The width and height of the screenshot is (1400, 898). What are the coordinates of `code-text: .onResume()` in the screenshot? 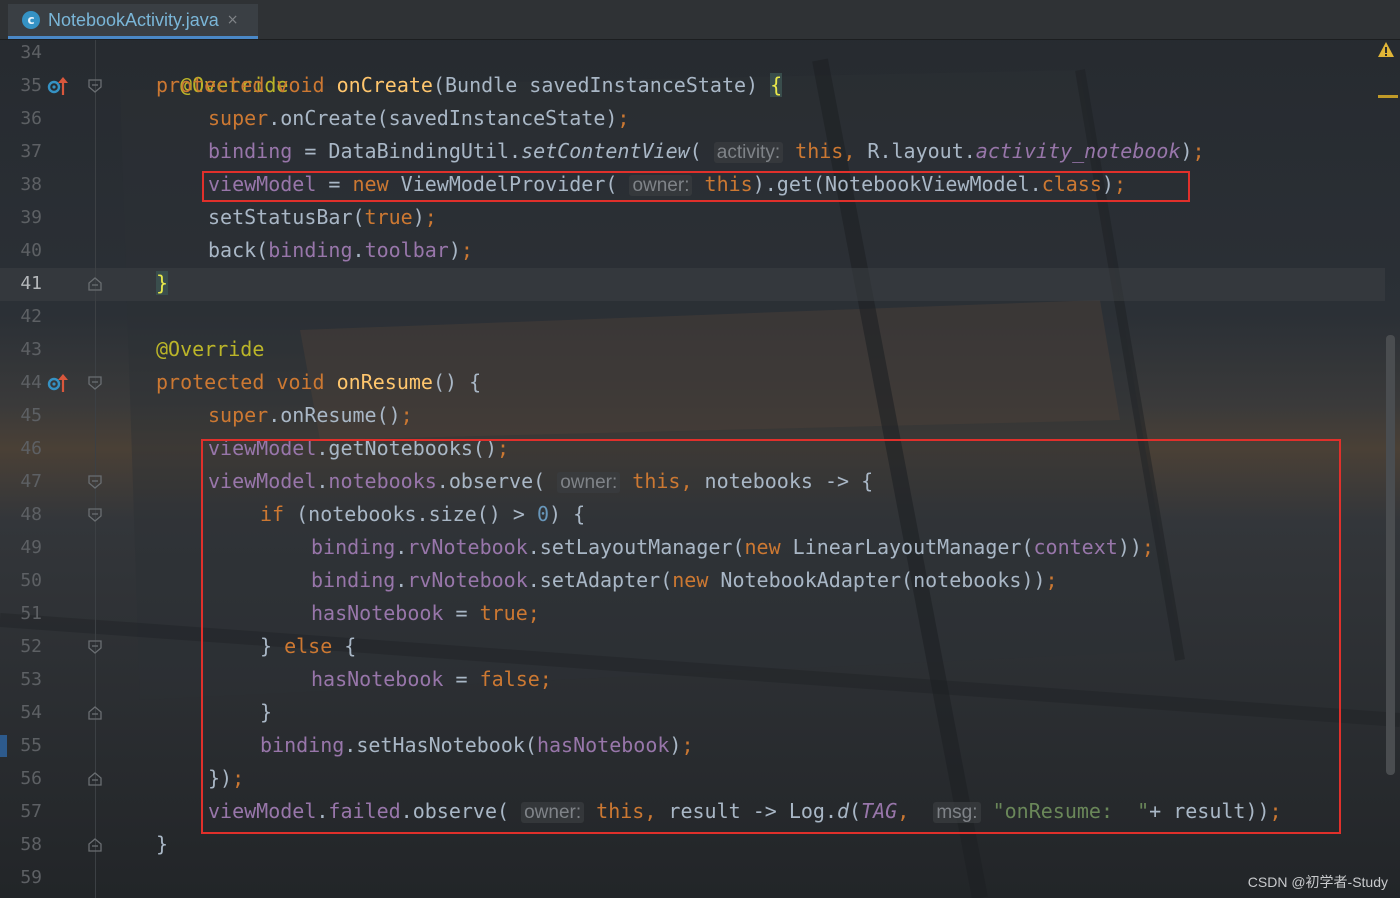 It's located at (334, 415).